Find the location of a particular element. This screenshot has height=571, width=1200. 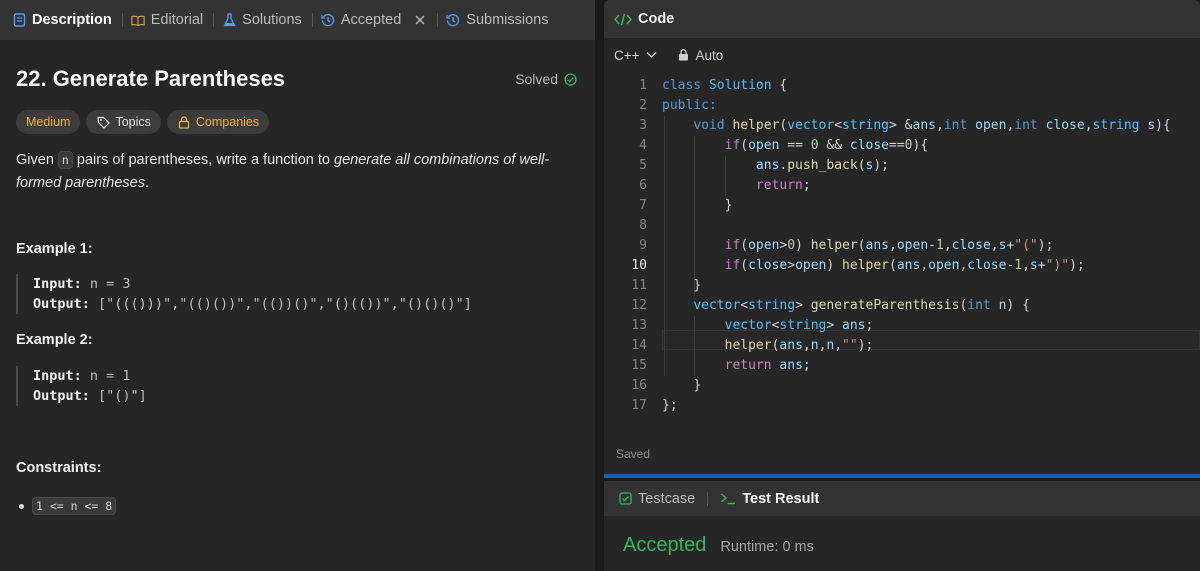

chevron-down-icon is located at coordinates (652, 55).